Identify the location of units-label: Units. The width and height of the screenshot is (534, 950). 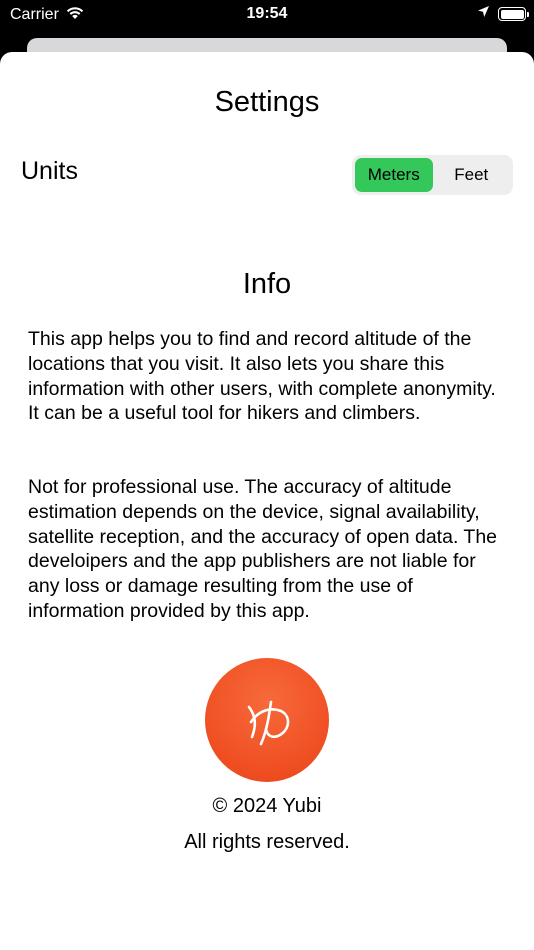
(49, 171).